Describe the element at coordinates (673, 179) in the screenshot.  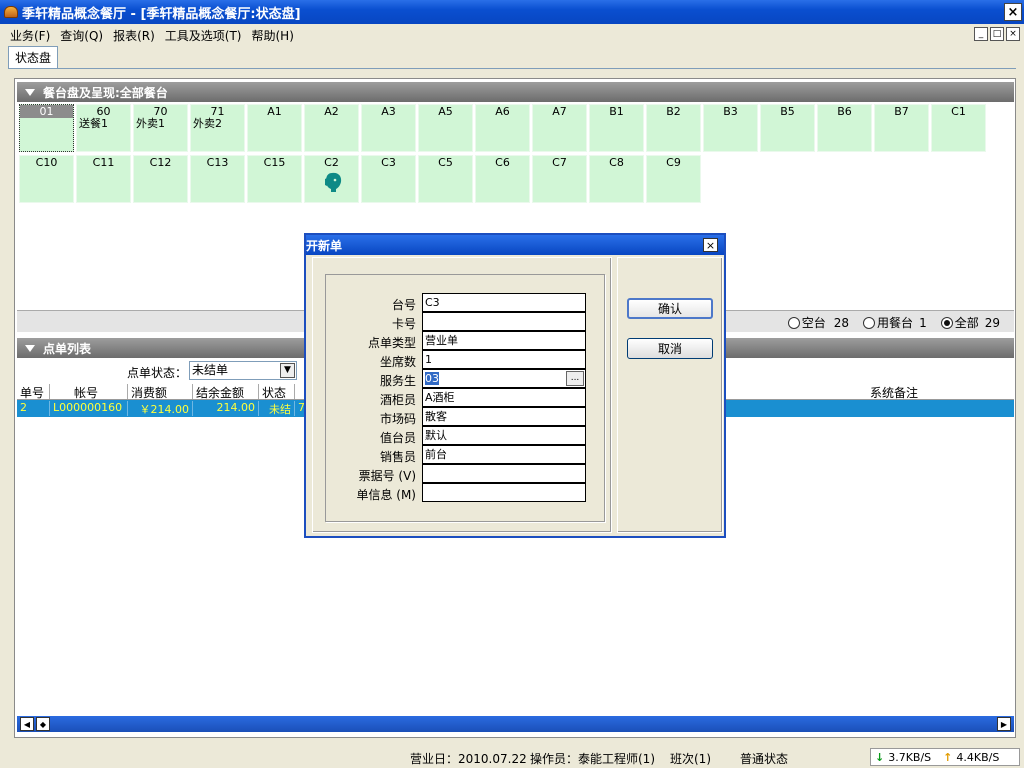
I see `table-tile-c9: C9` at that location.